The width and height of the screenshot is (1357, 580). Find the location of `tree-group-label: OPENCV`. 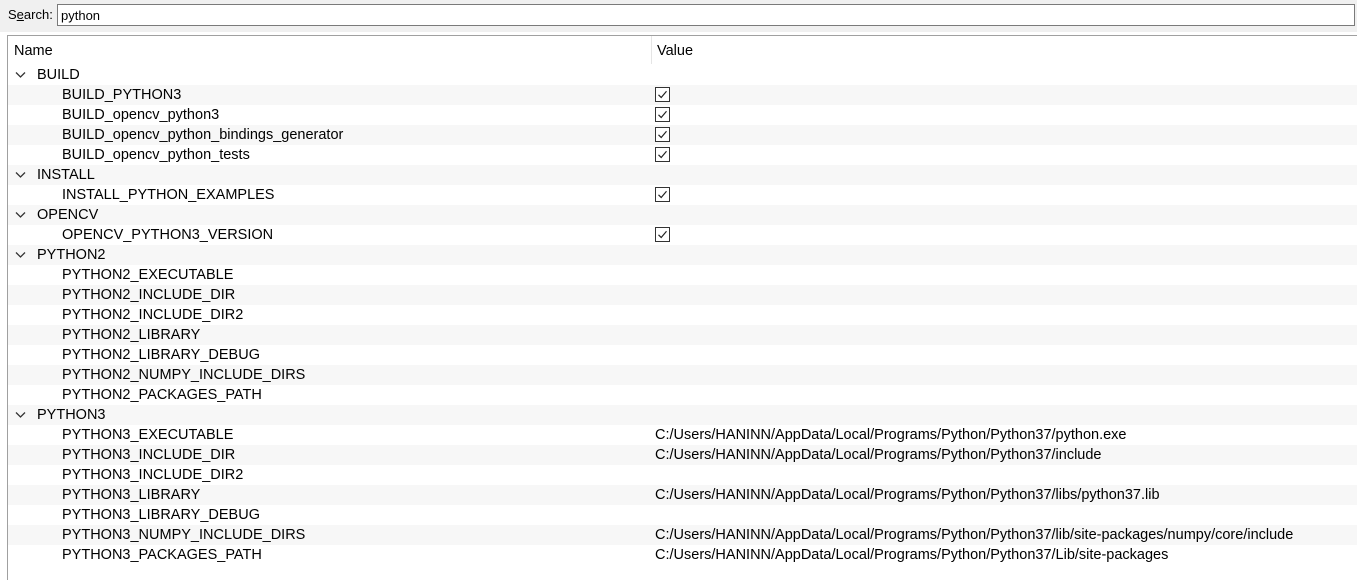

tree-group-label: OPENCV is located at coordinates (68, 215).